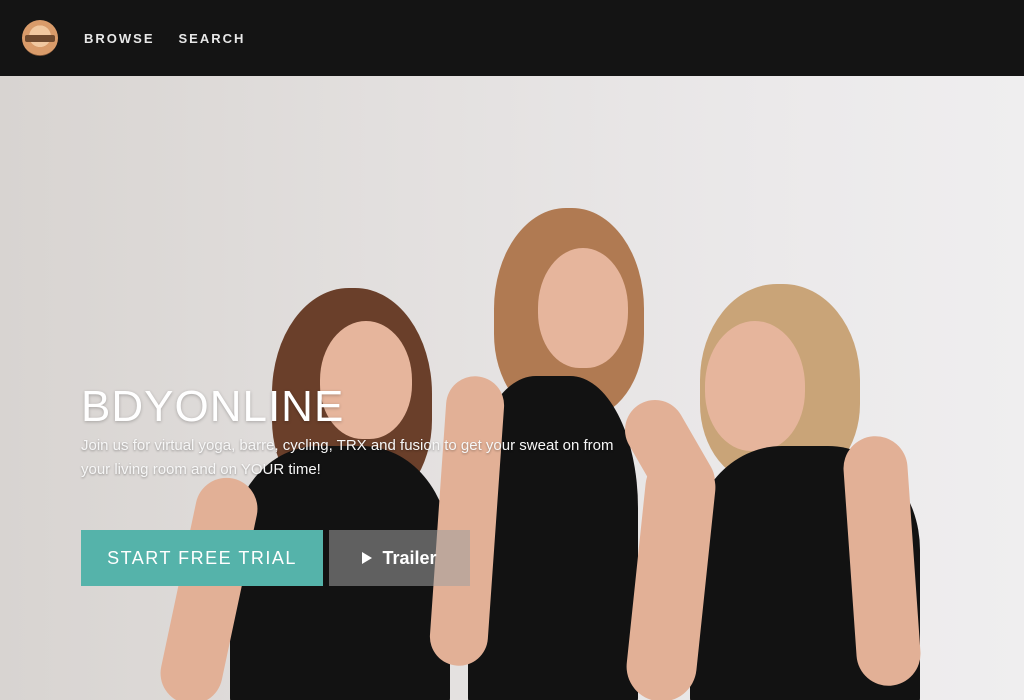  Describe the element at coordinates (512, 38) in the screenshot. I see `top-navigation-bar: BROWSE SEARCH` at that location.